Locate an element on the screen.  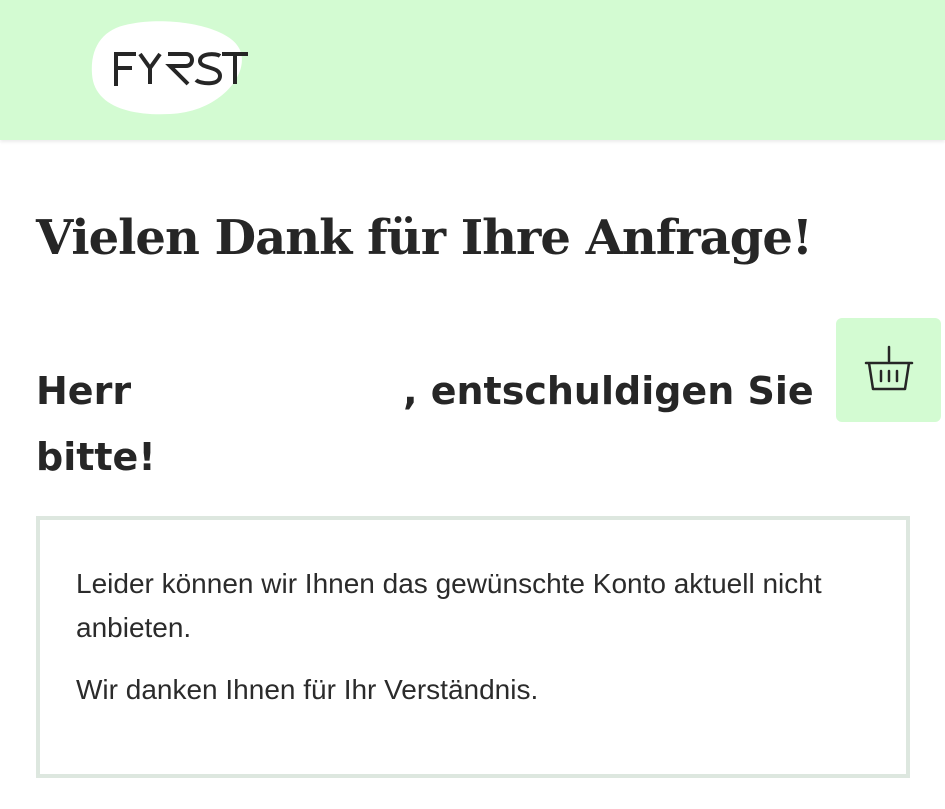
message-paragraph-2: Wir danken Ihnen für Ihr Verständnis. is located at coordinates (307, 689).